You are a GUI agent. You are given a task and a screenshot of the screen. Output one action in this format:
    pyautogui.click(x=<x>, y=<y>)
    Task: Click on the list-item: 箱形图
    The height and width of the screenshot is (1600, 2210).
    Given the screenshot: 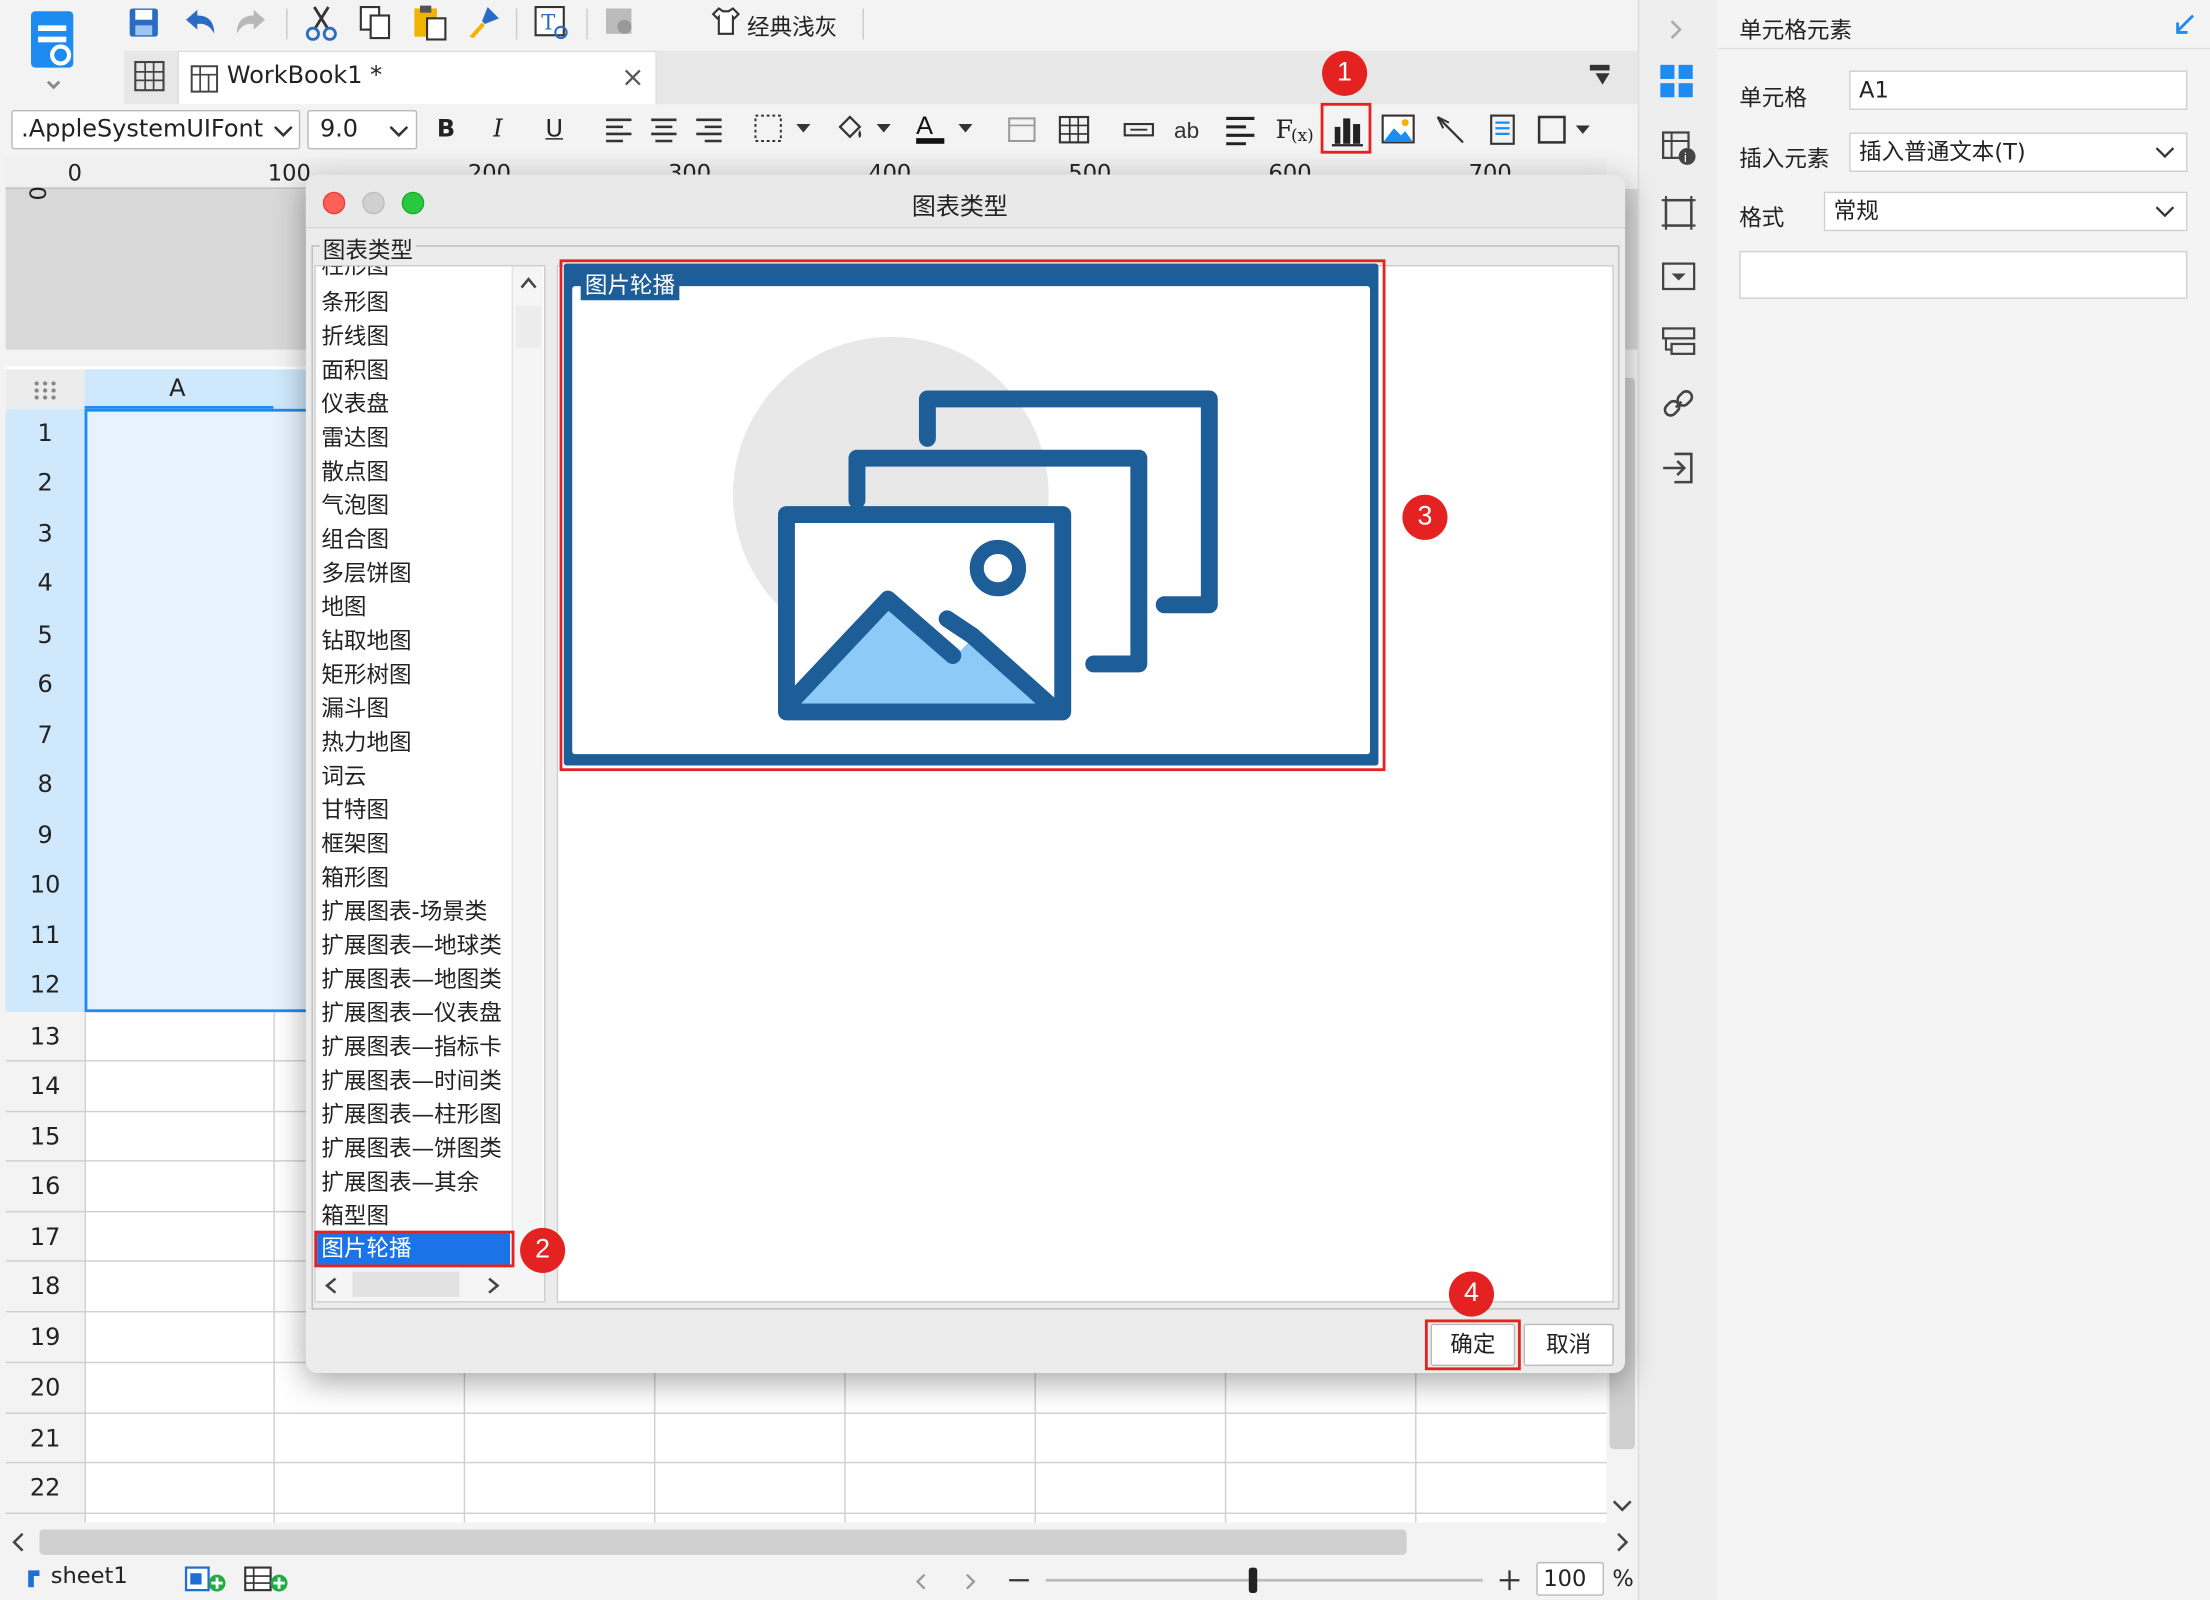 What is the action you would take?
    pyautogui.click(x=355, y=876)
    